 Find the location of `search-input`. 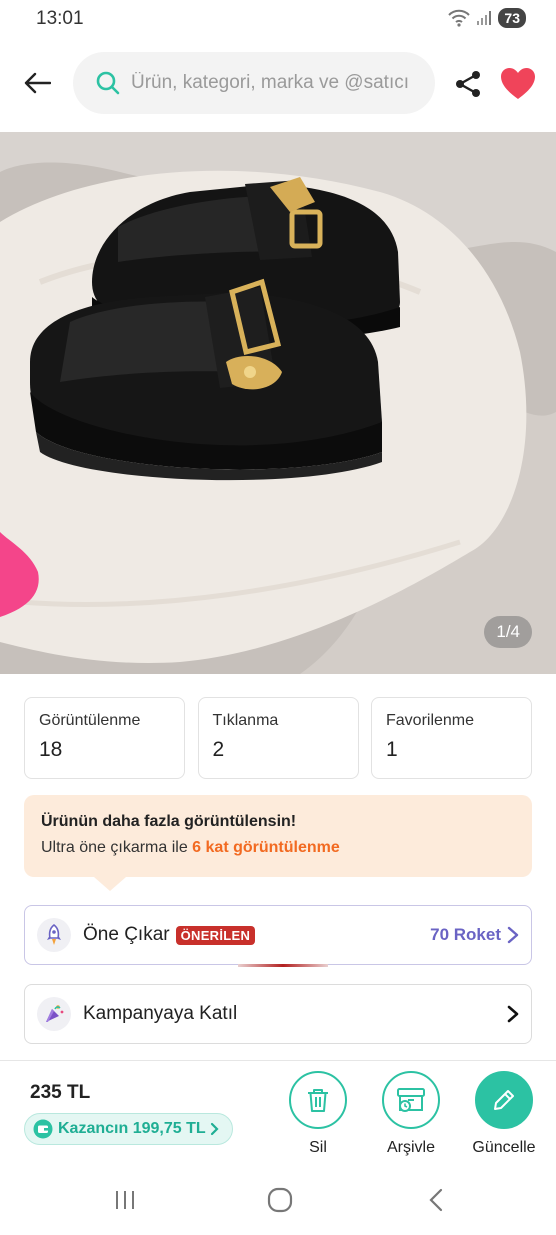

search-input is located at coordinates (276, 83).